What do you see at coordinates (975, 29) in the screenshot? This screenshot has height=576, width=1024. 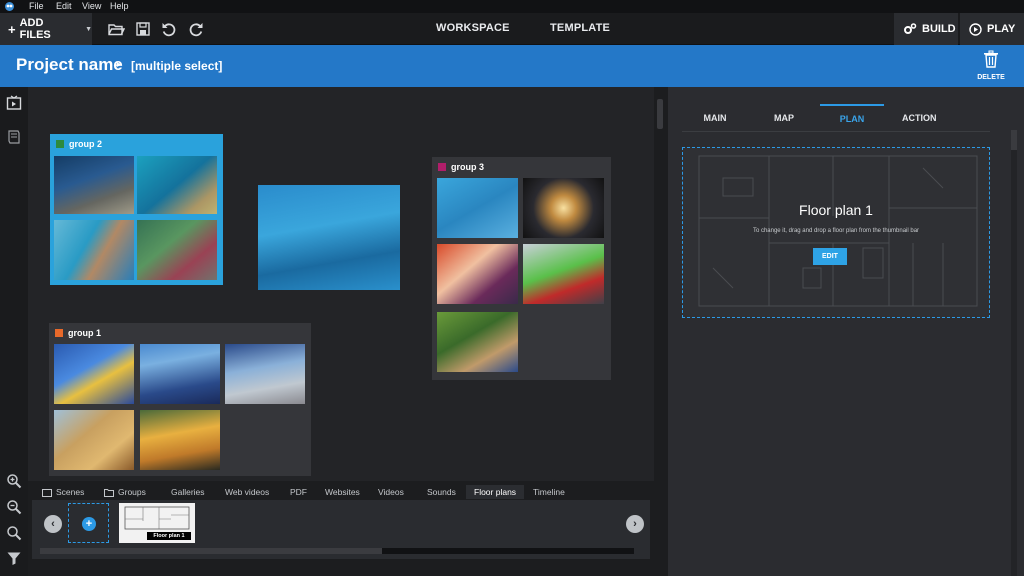 I see `play-icon` at bounding box center [975, 29].